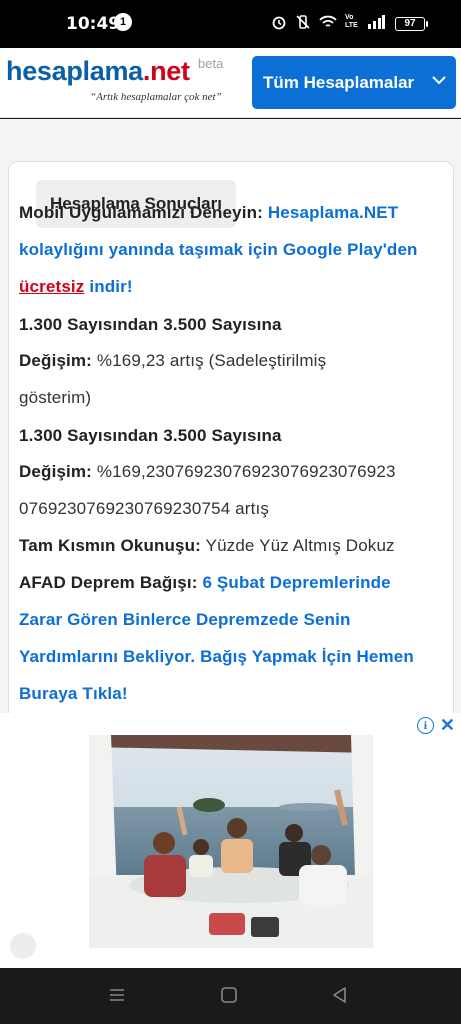 The image size is (461, 1024). I want to click on battery-icon: 97, so click(411, 24).